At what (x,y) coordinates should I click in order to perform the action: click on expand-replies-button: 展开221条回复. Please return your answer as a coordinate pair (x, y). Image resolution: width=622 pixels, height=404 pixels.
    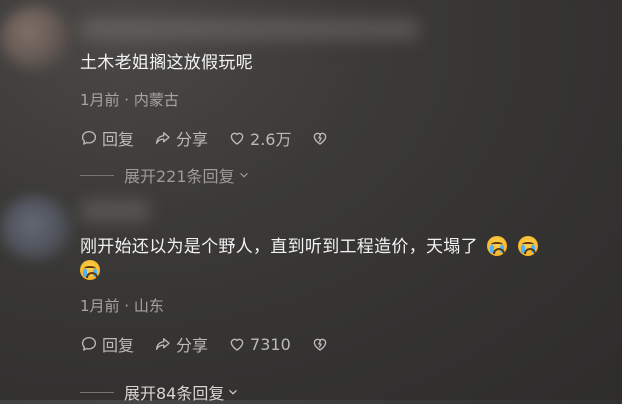
    Looking at the image, I should click on (165, 175).